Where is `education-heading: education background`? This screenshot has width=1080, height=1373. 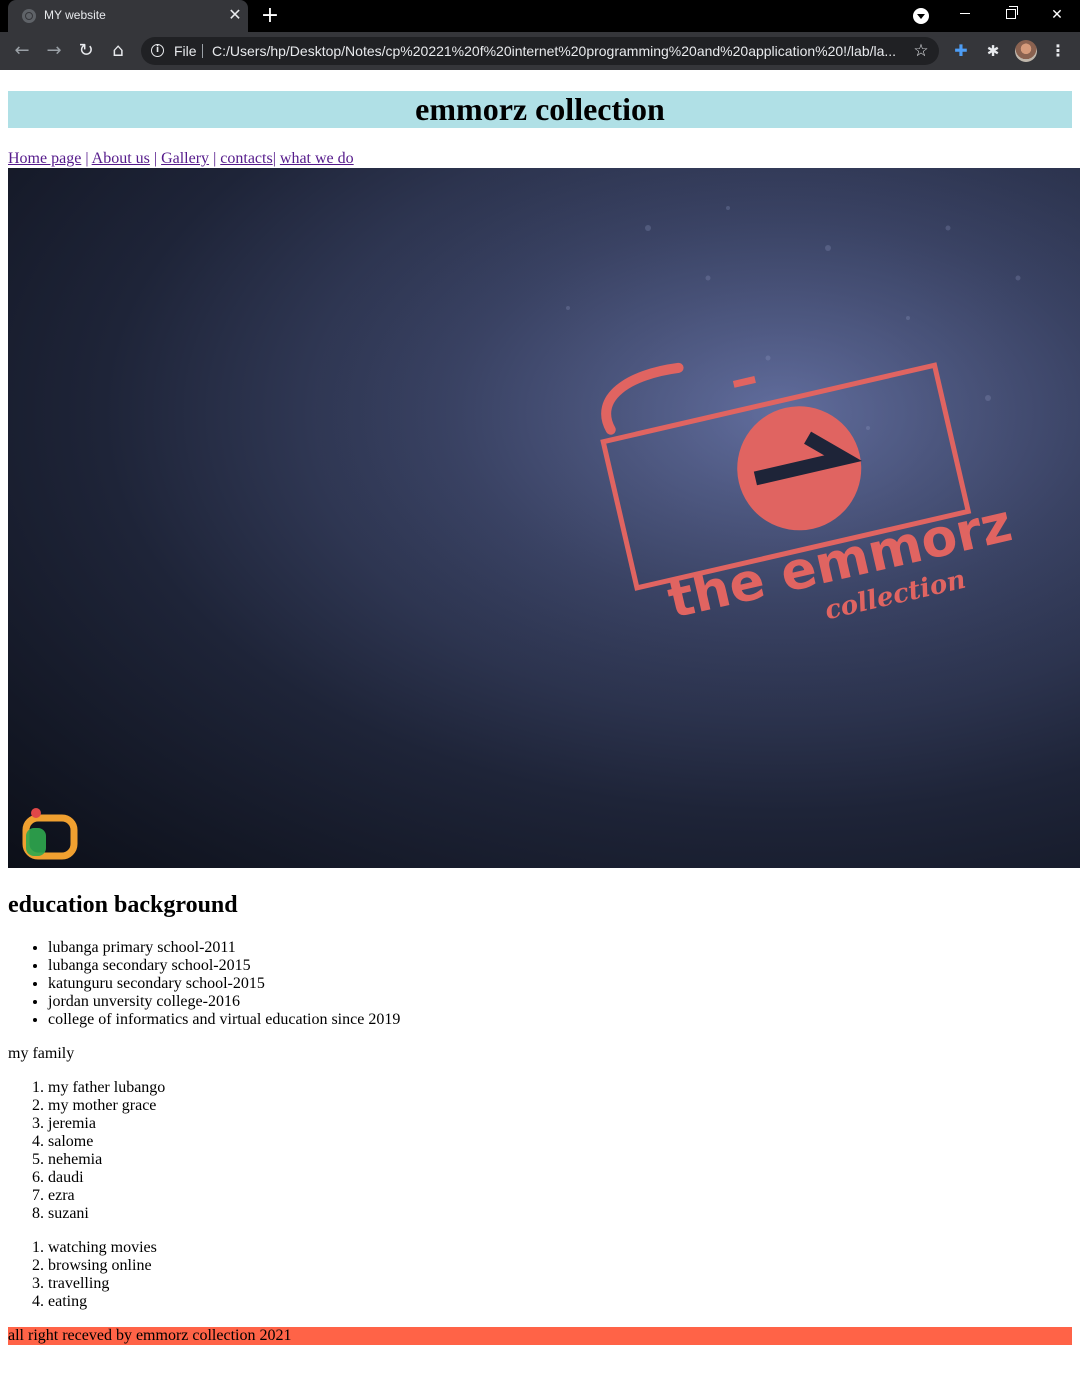 education-heading: education background is located at coordinates (123, 905).